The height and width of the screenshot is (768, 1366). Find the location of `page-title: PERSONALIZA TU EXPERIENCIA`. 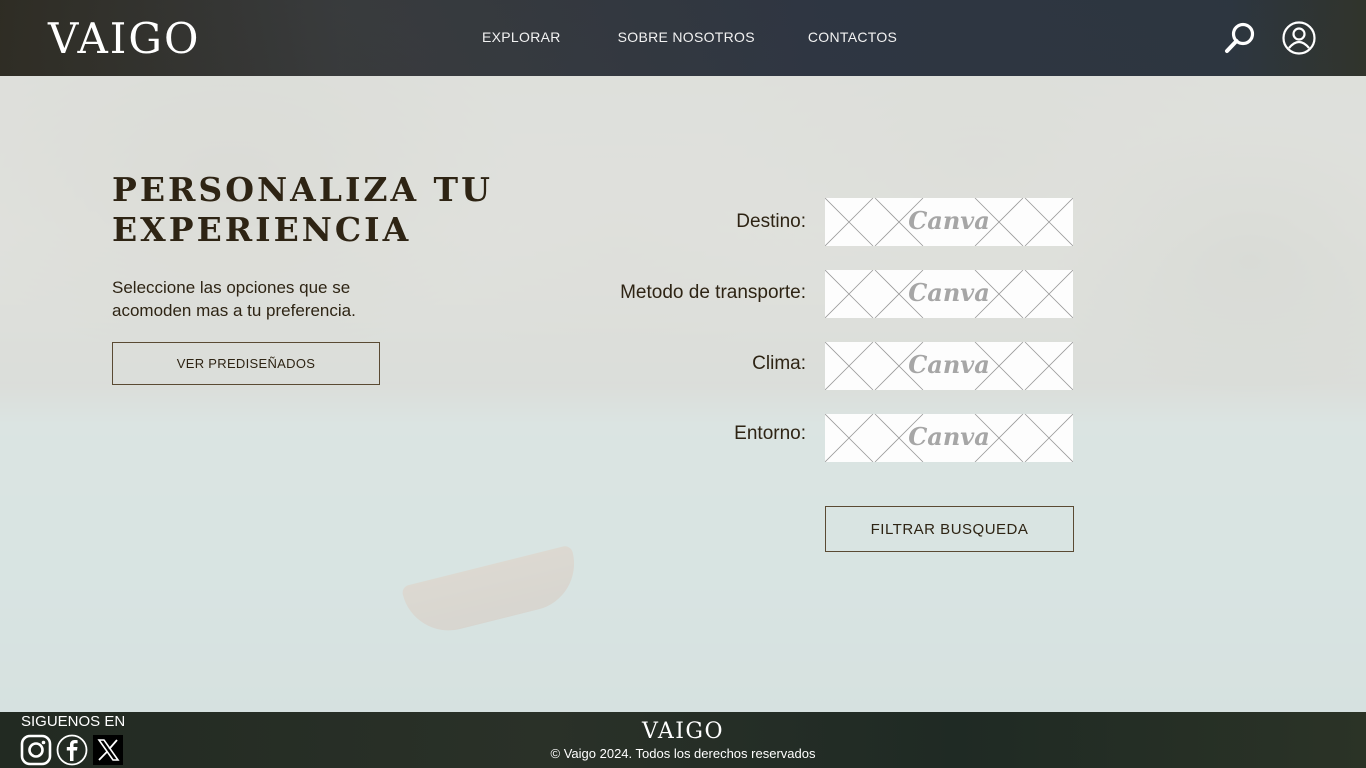

page-title: PERSONALIZA TU EXPERIENCIA is located at coordinates (302, 209).